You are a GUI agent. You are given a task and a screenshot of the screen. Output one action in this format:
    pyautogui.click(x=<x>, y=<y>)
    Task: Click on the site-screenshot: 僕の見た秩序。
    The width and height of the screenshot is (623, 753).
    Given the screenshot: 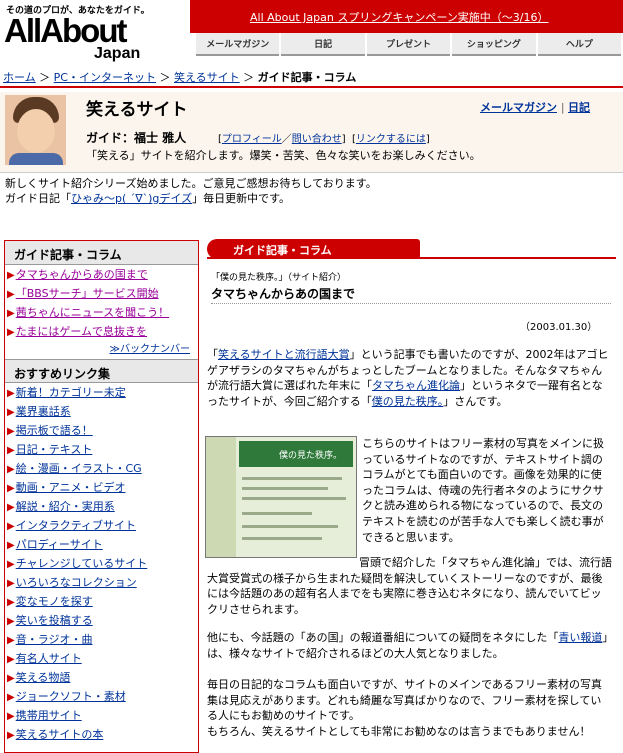 What is the action you would take?
    pyautogui.click(x=281, y=497)
    